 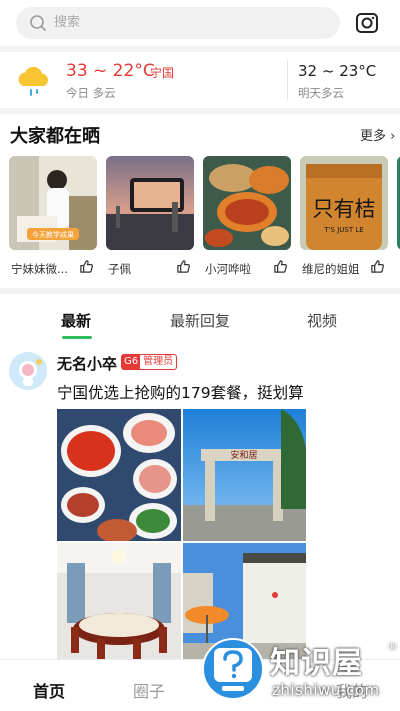 I want to click on question-mark-logo-icon, so click(x=233, y=669).